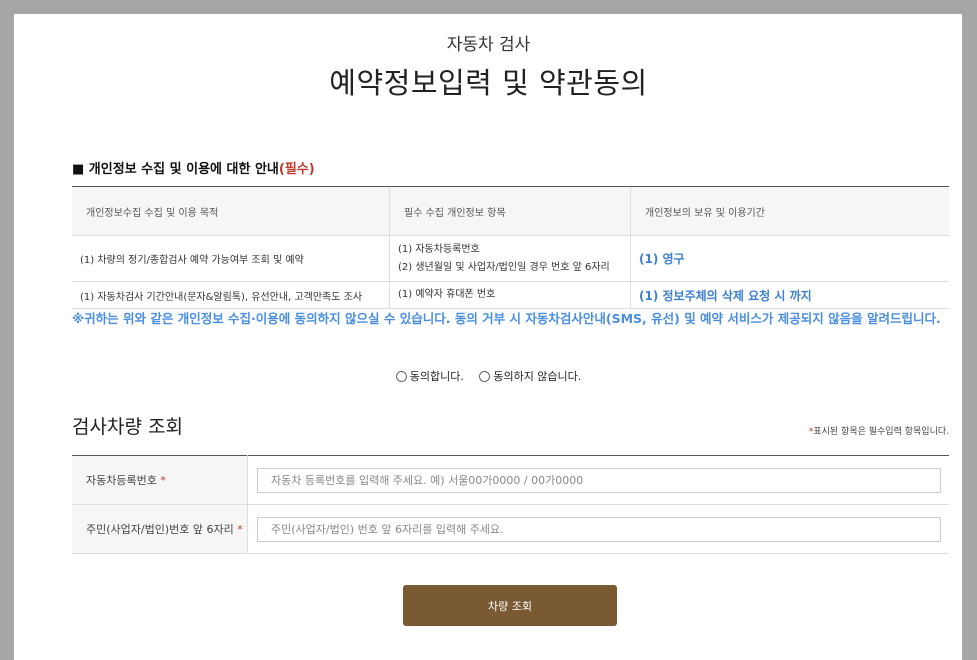  I want to click on registration-number-label: 자동차등록번호, so click(121, 480).